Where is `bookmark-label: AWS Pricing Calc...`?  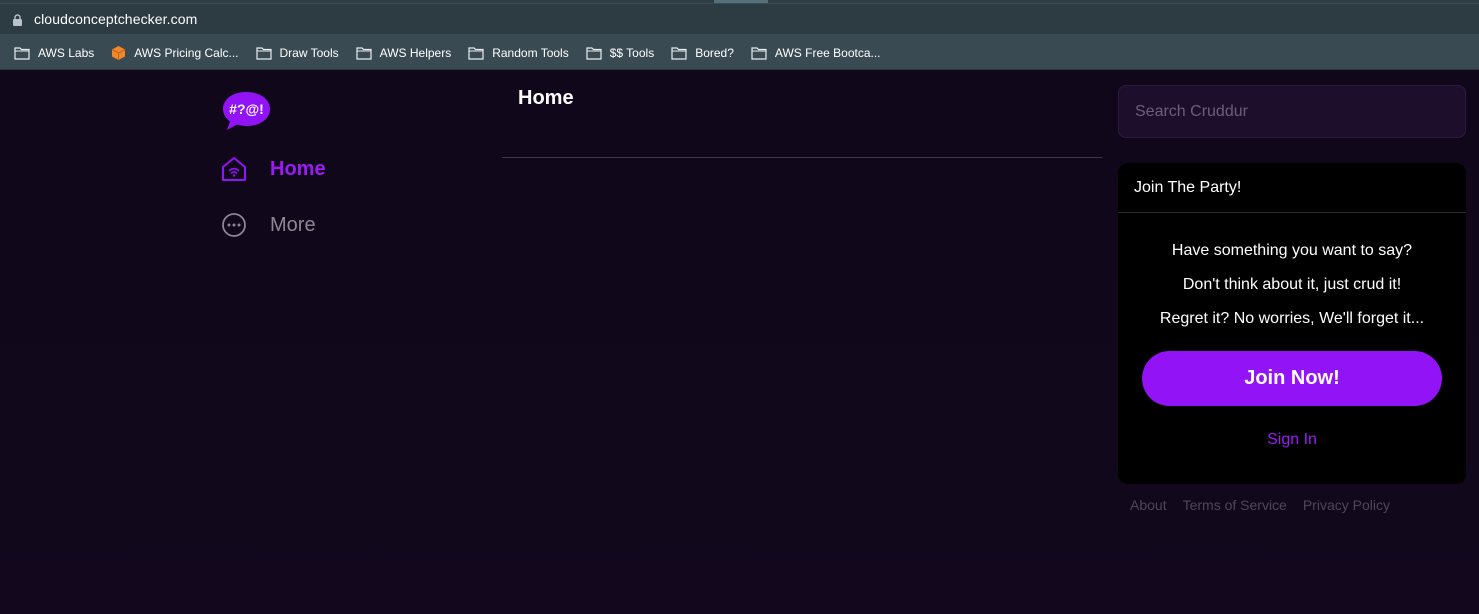 bookmark-label: AWS Pricing Calc... is located at coordinates (186, 53).